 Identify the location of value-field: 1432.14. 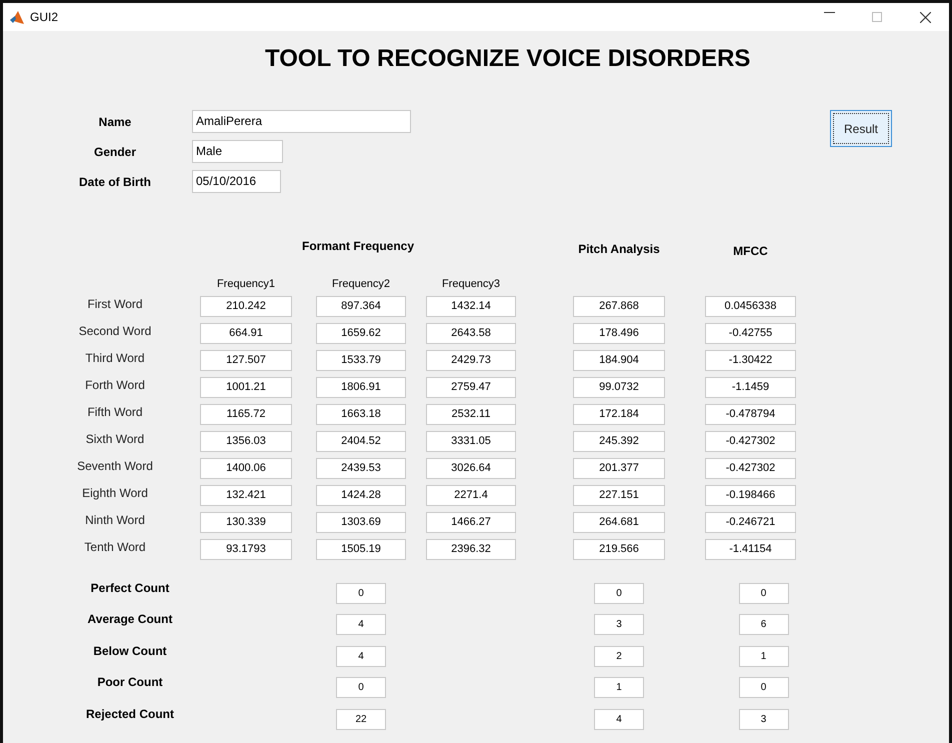
(471, 306).